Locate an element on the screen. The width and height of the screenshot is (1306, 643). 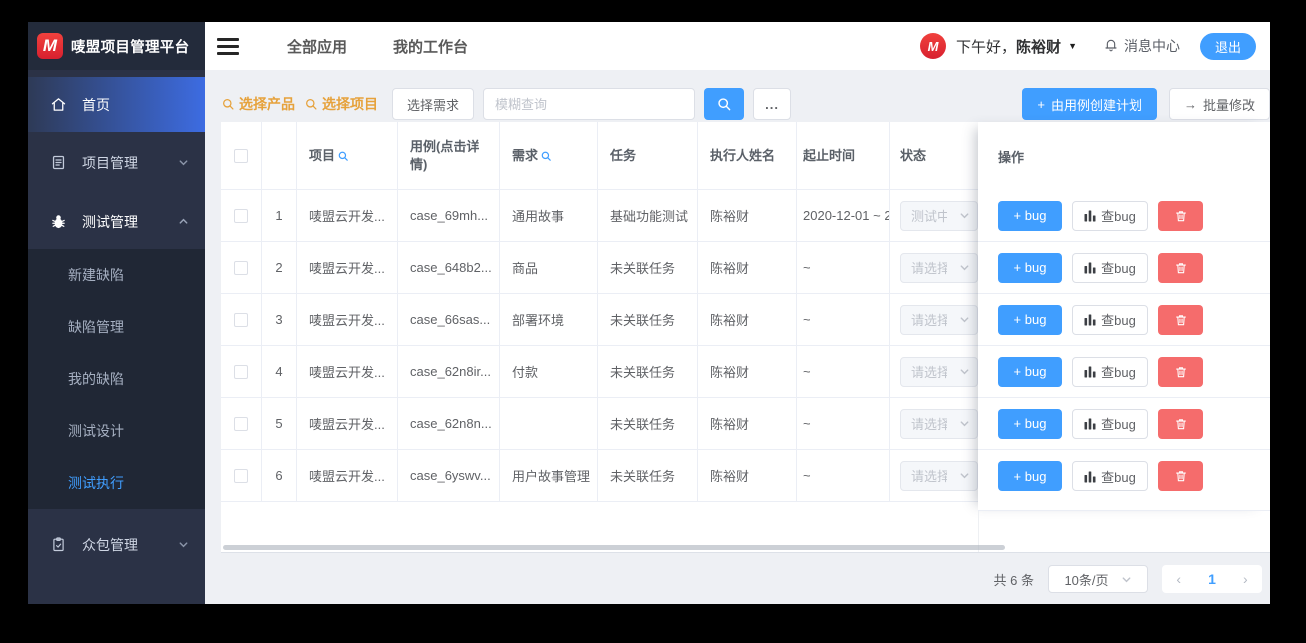
select-all-checkbox is located at coordinates (241, 155).